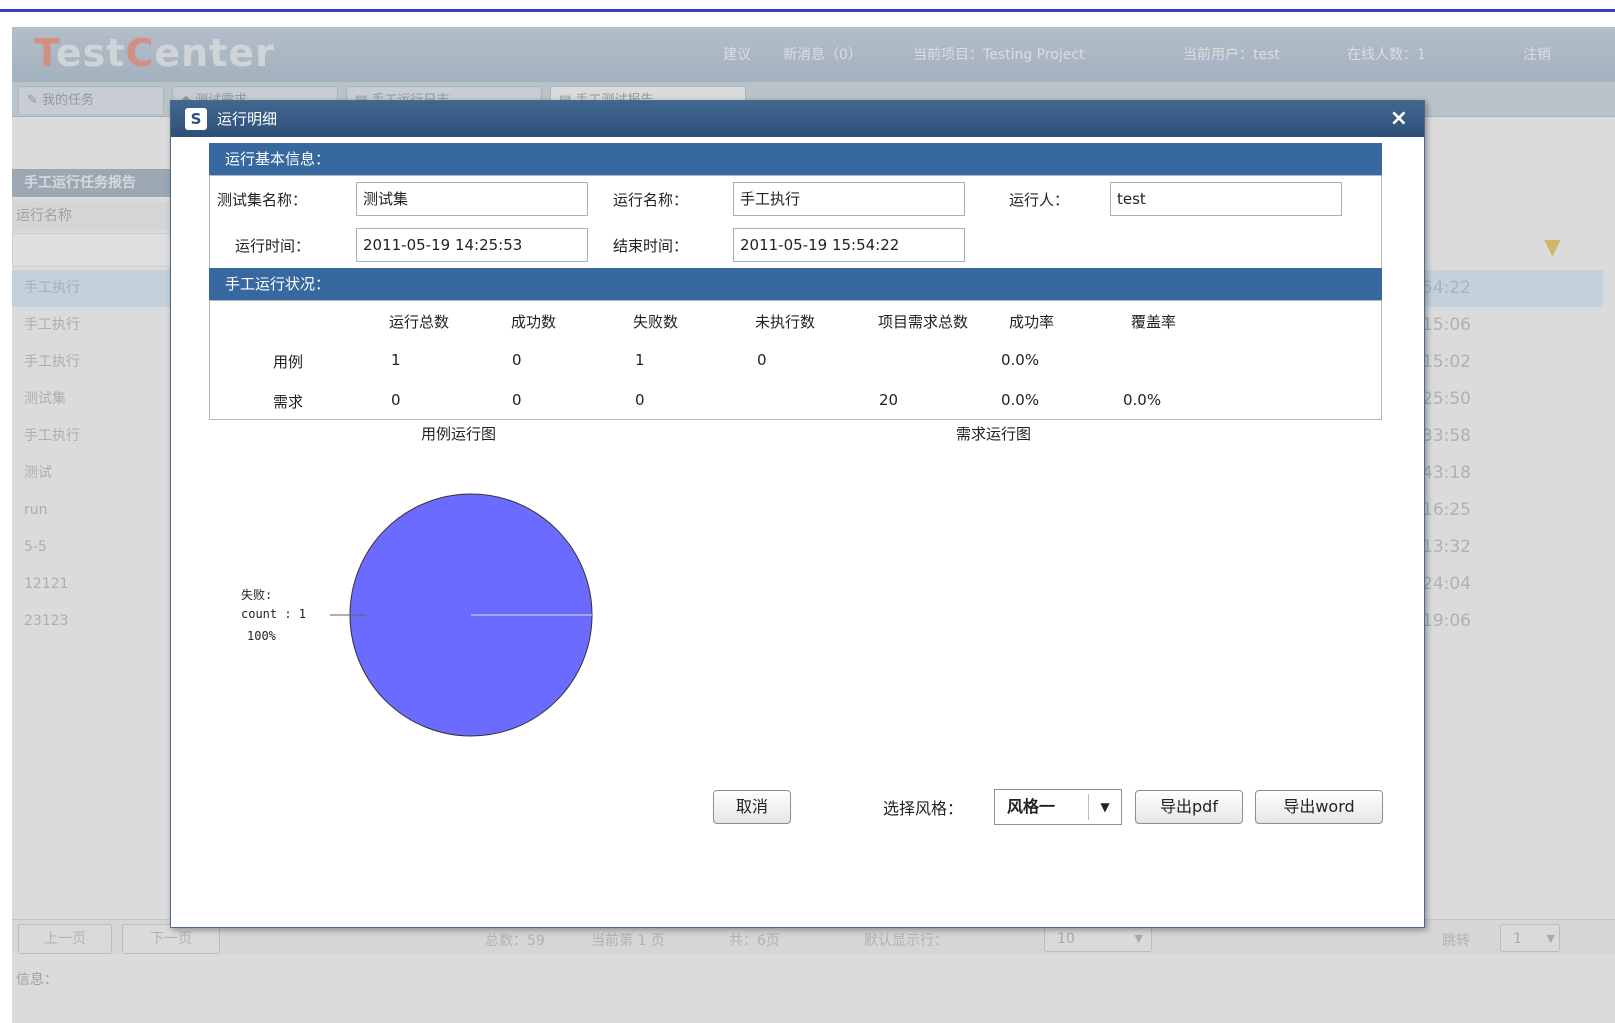 The width and height of the screenshot is (1615, 1023). What do you see at coordinates (196, 119) in the screenshot?
I see `app-icon: S` at bounding box center [196, 119].